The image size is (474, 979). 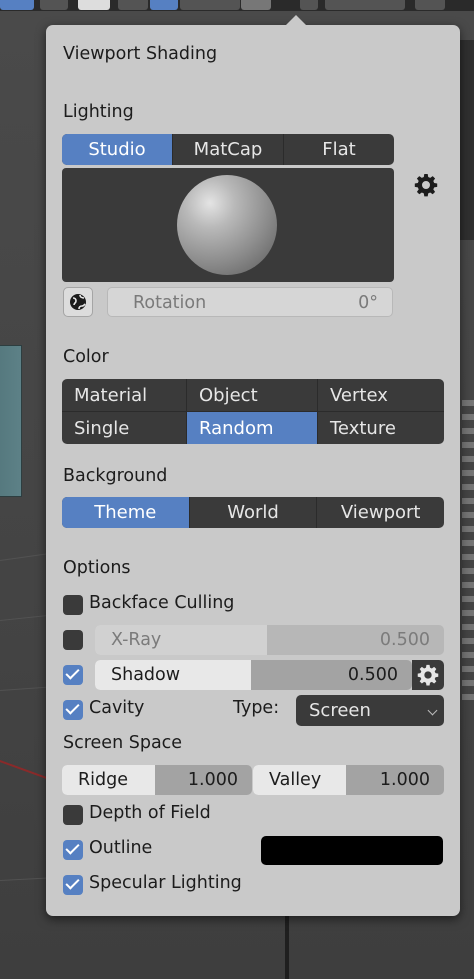 What do you see at coordinates (86, 357) in the screenshot?
I see `color-heading: Color` at bounding box center [86, 357].